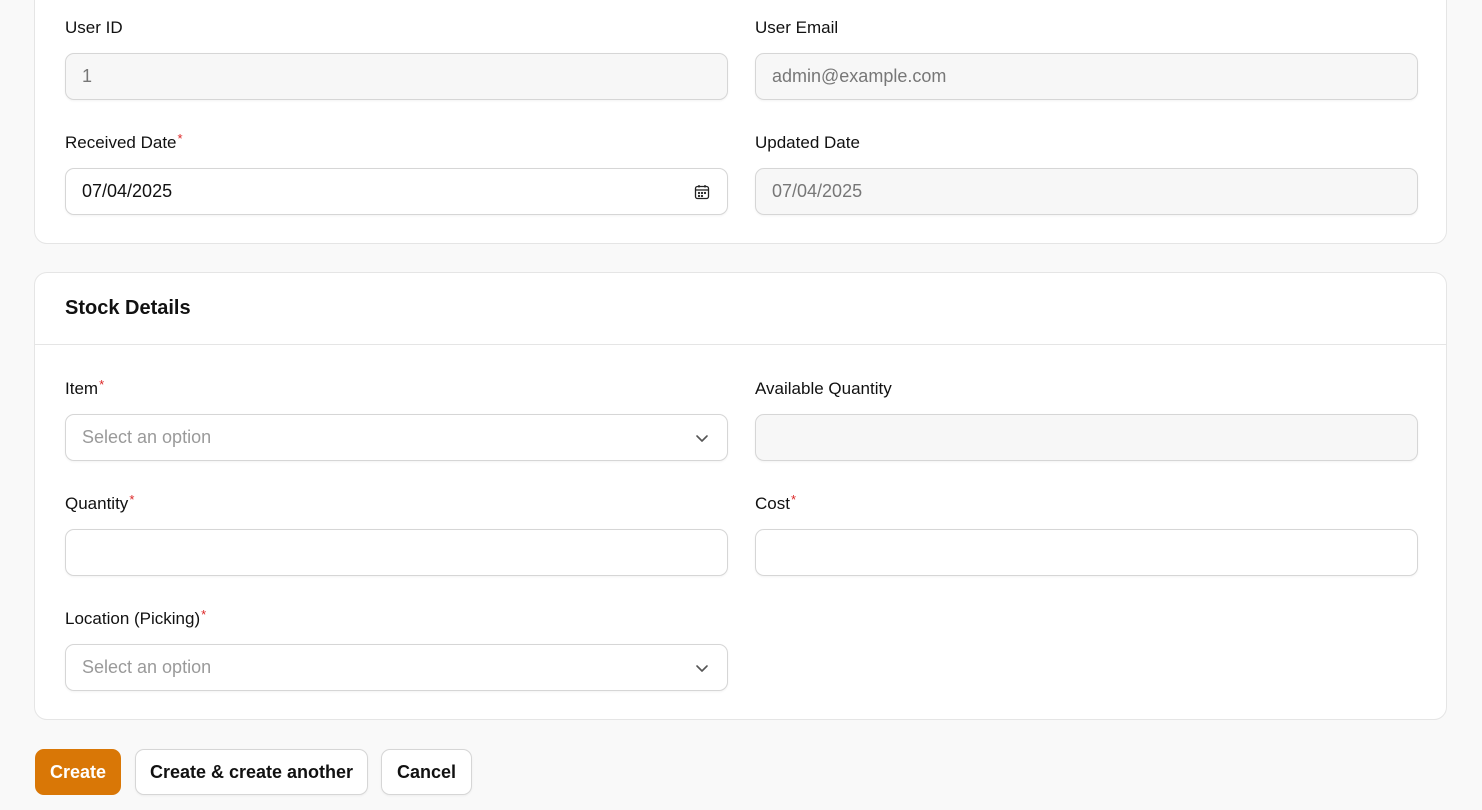  Describe the element at coordinates (1086, 552) in the screenshot. I see `cost-input` at that location.